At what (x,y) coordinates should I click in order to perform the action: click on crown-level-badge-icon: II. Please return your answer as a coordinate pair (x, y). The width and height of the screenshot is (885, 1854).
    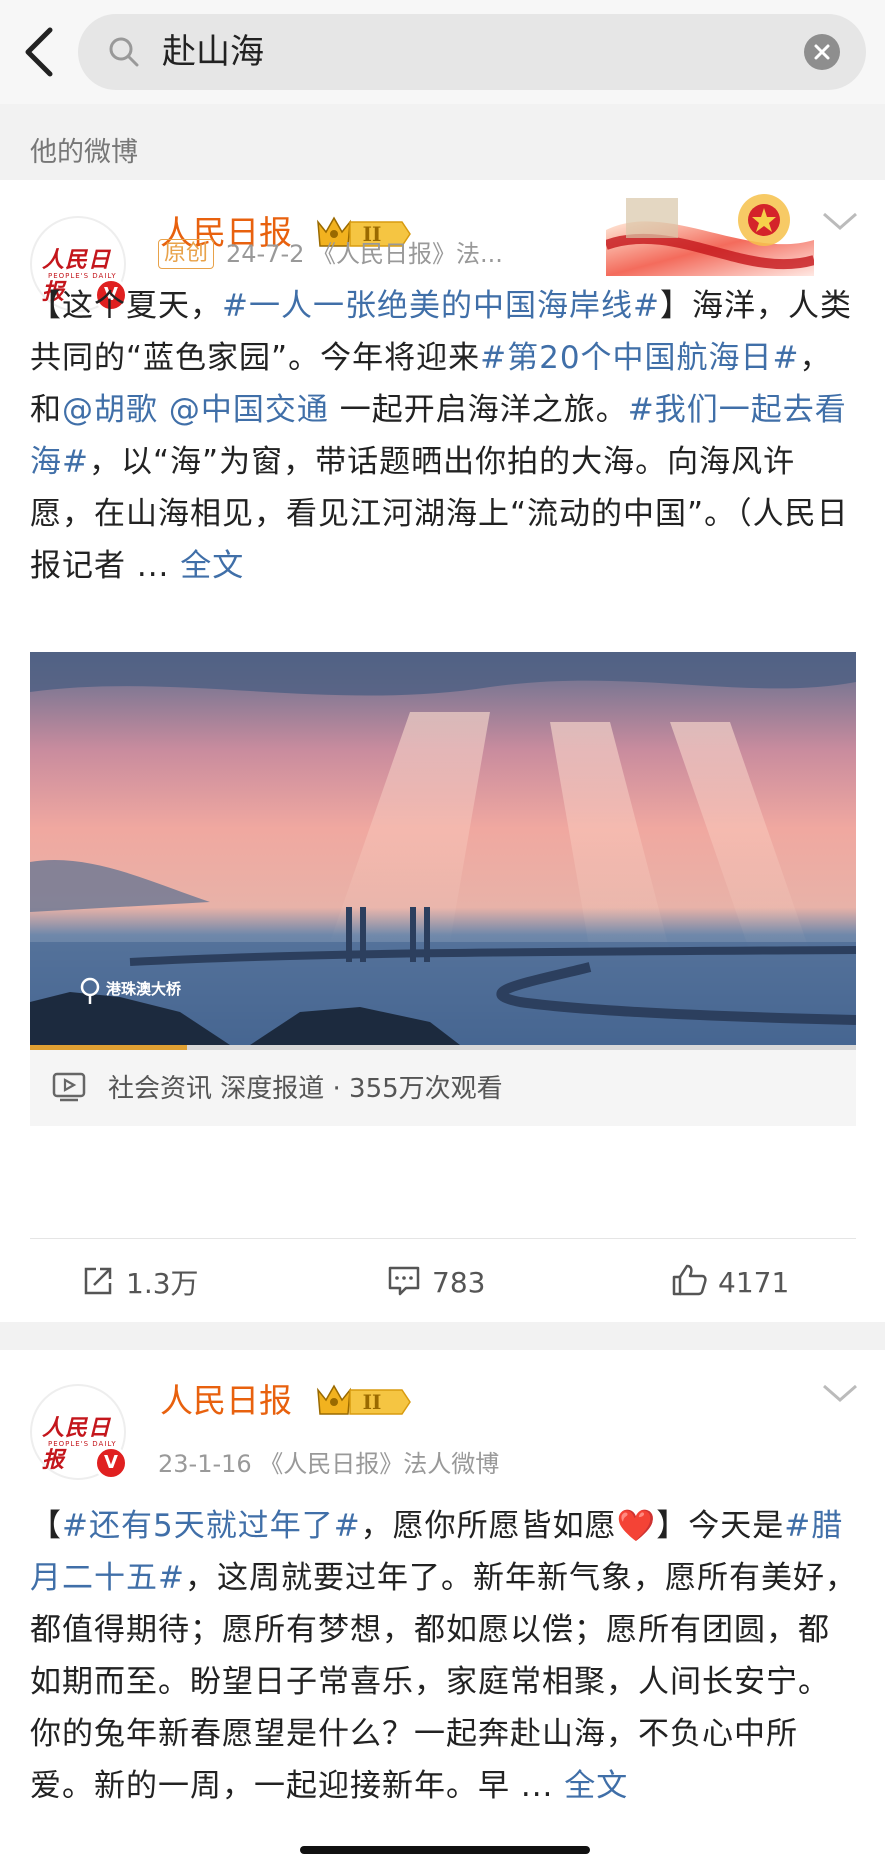
    Looking at the image, I should click on (364, 1399).